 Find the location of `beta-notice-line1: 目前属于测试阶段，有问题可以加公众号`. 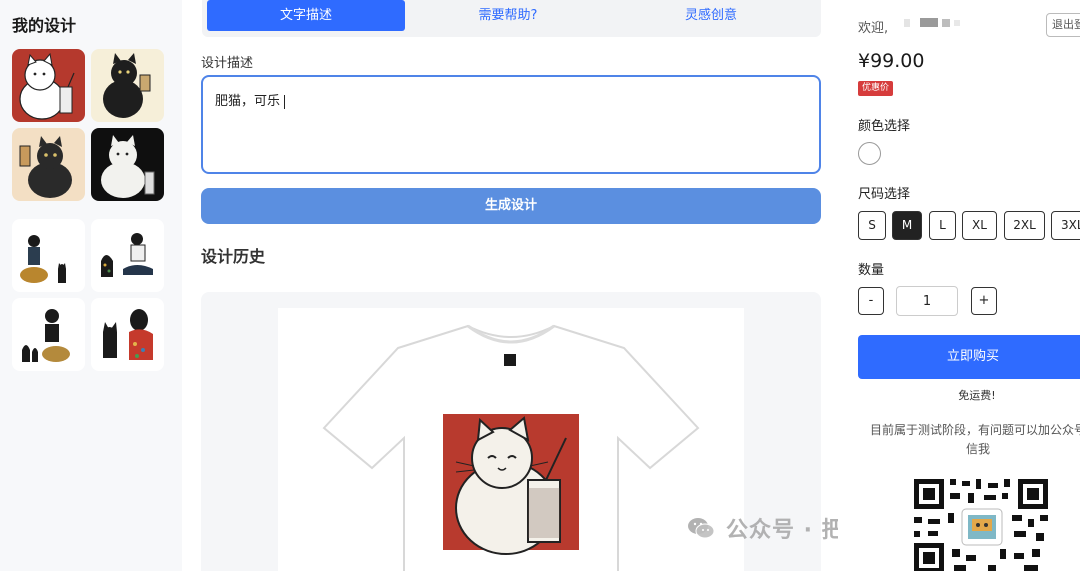

beta-notice-line1: 目前属于测试阶段，有问题可以加公众号 is located at coordinates (974, 430).